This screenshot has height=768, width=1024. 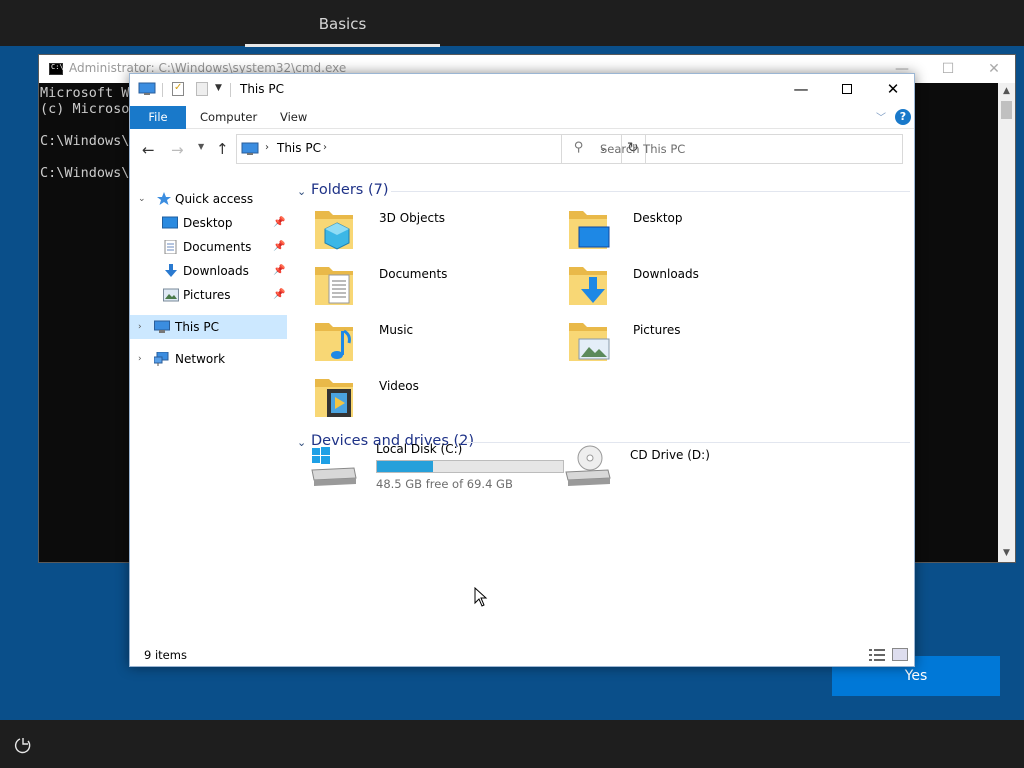 What do you see at coordinates (903, 117) in the screenshot?
I see `help-icon: ?` at bounding box center [903, 117].